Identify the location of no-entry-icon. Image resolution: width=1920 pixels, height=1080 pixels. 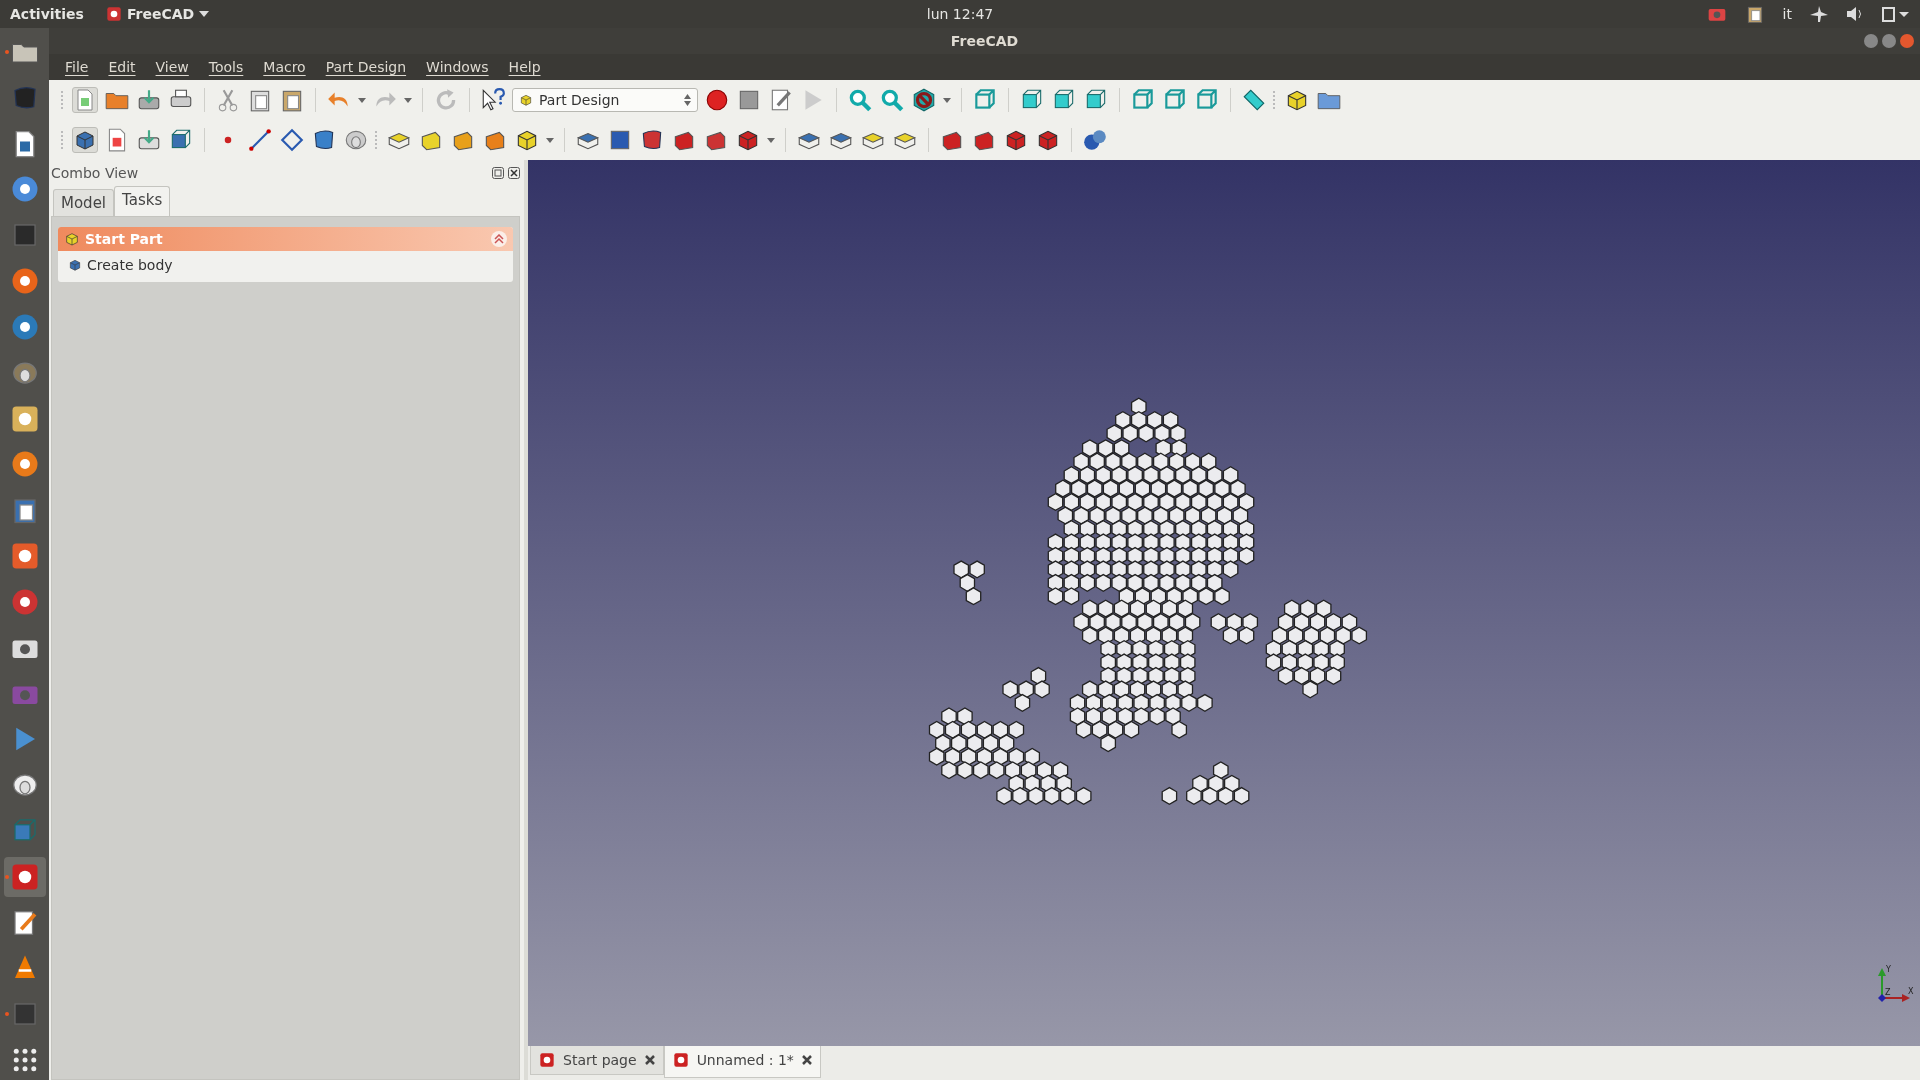
(924, 100).